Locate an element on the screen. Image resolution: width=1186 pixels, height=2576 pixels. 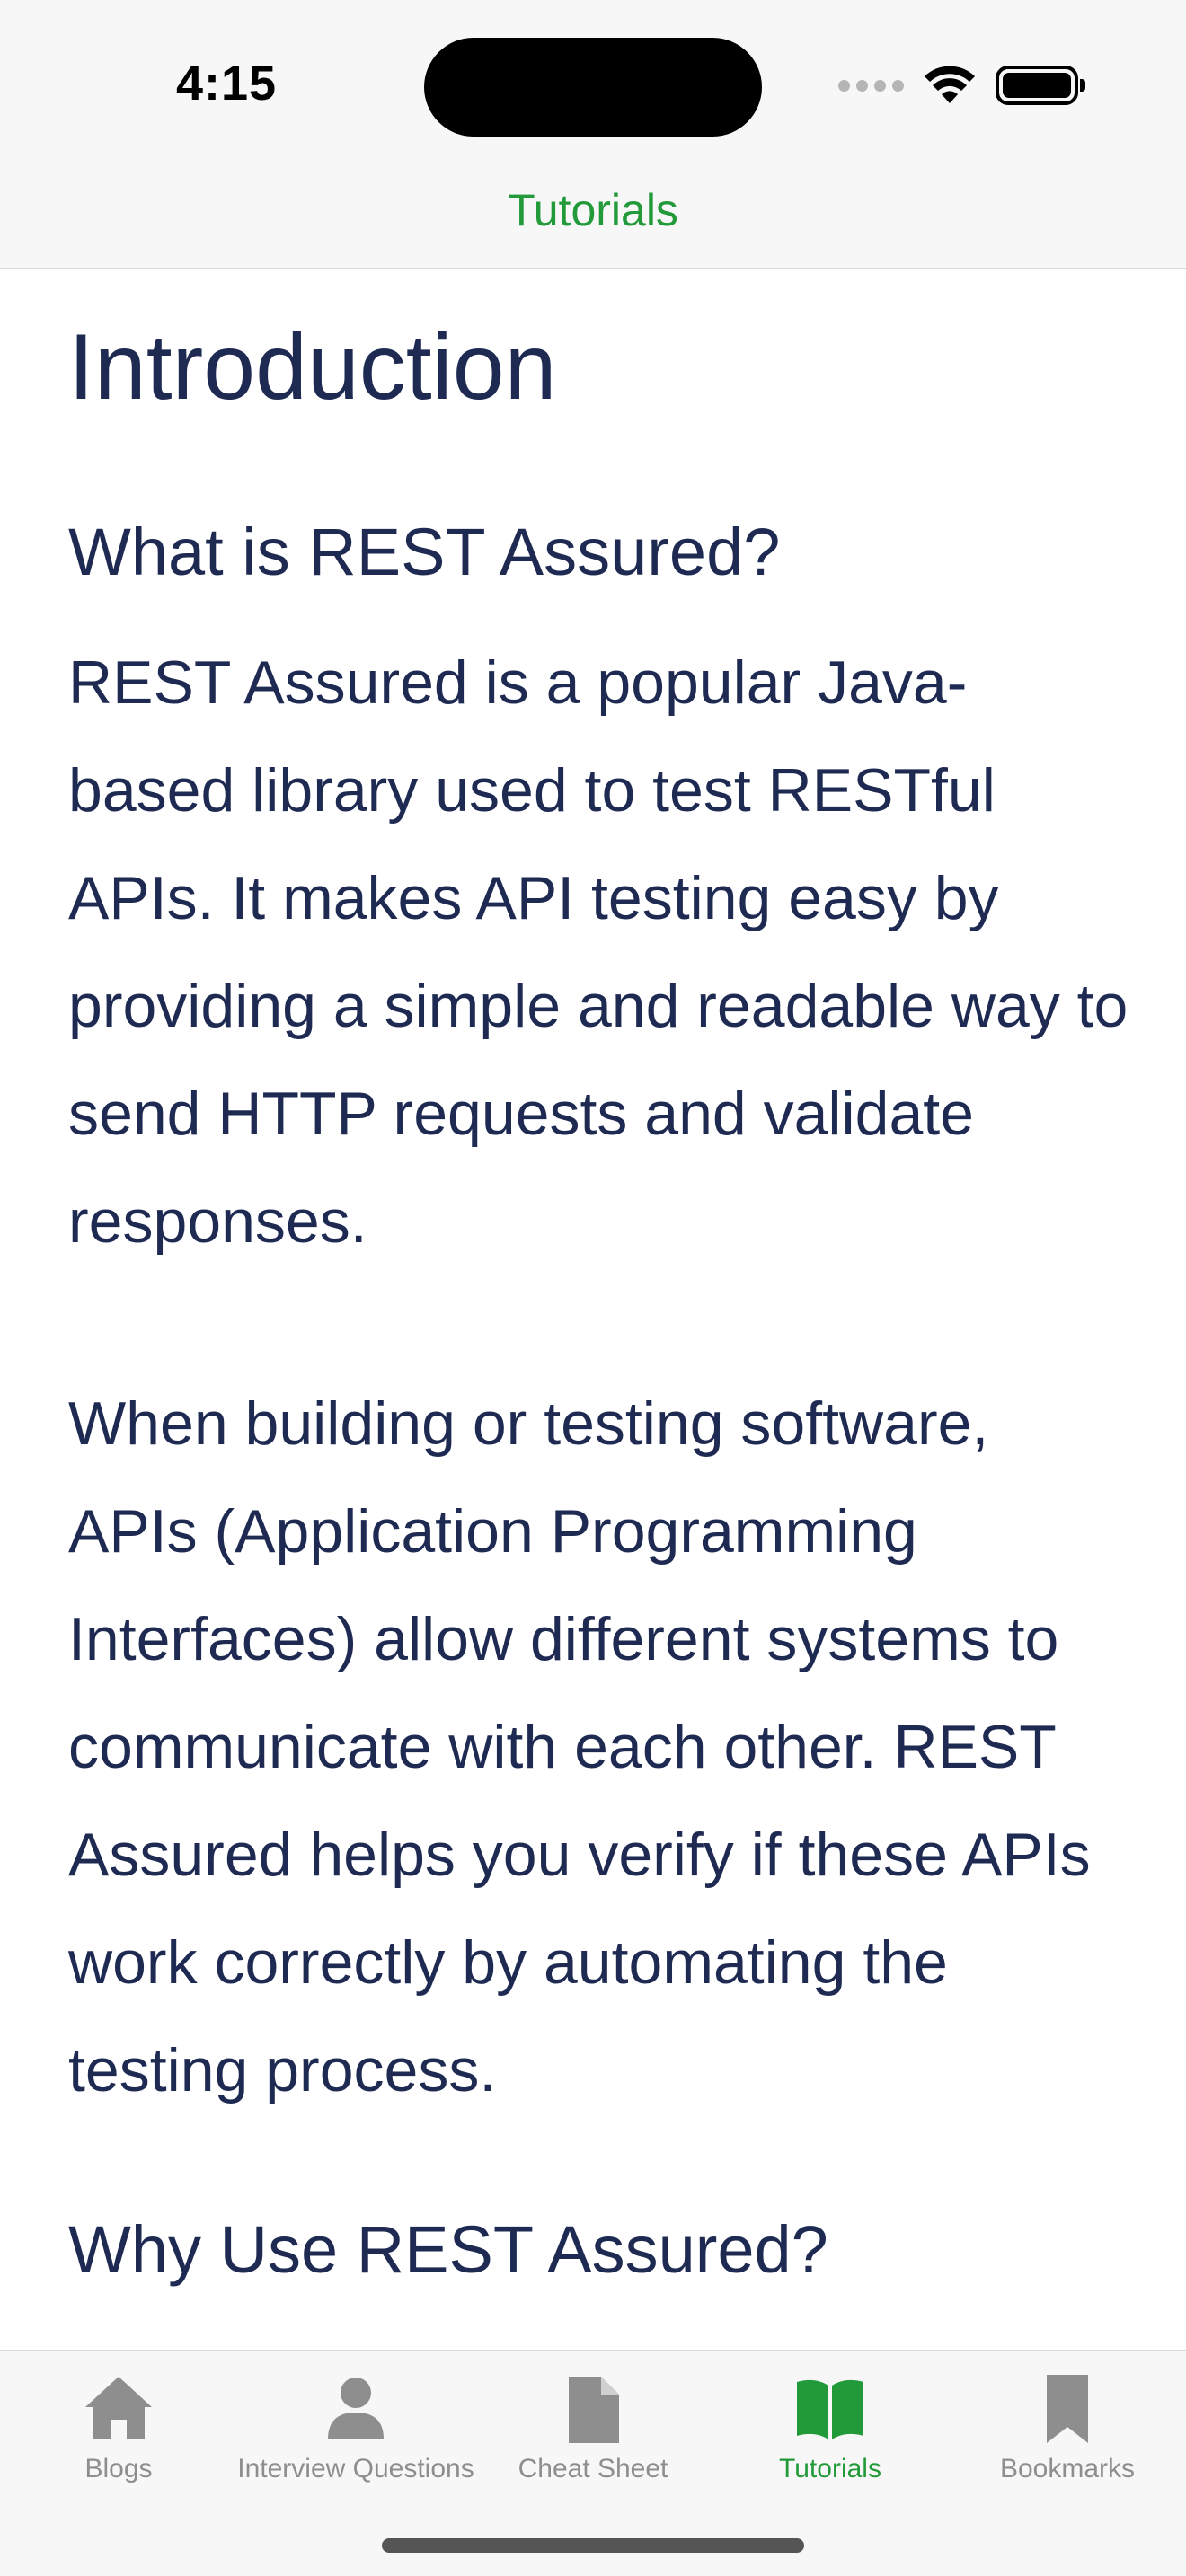
tab-label: Blogs is located at coordinates (118, 2468).